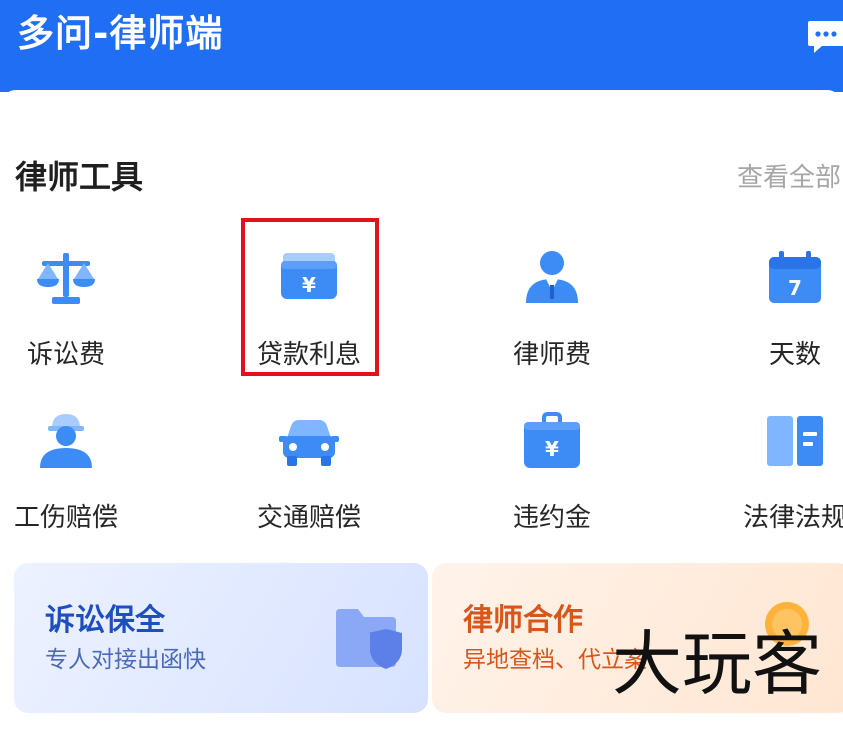 This screenshot has height=730, width=843. What do you see at coordinates (83, 475) in the screenshot?
I see `tool-work-injury: 工伤赔偿` at bounding box center [83, 475].